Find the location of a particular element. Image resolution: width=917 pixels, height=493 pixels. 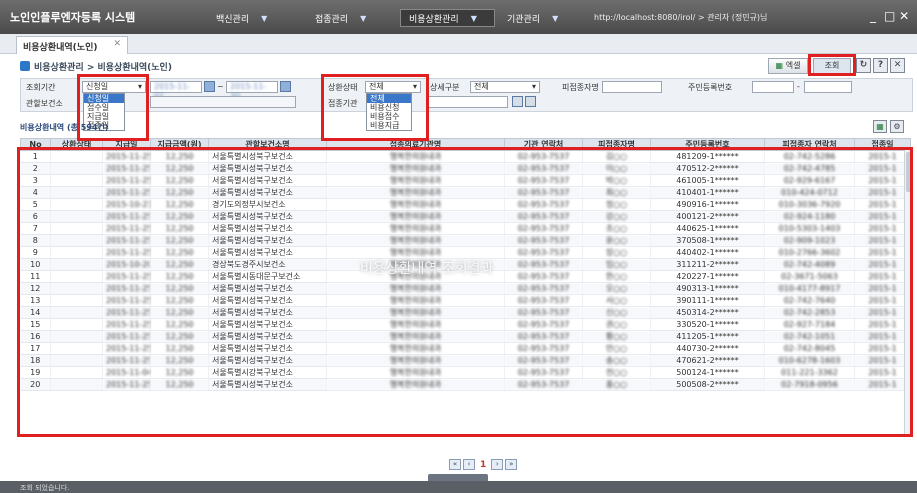

menu-vaccine: 백신관리 ▼ is located at coordinates (255, 18).